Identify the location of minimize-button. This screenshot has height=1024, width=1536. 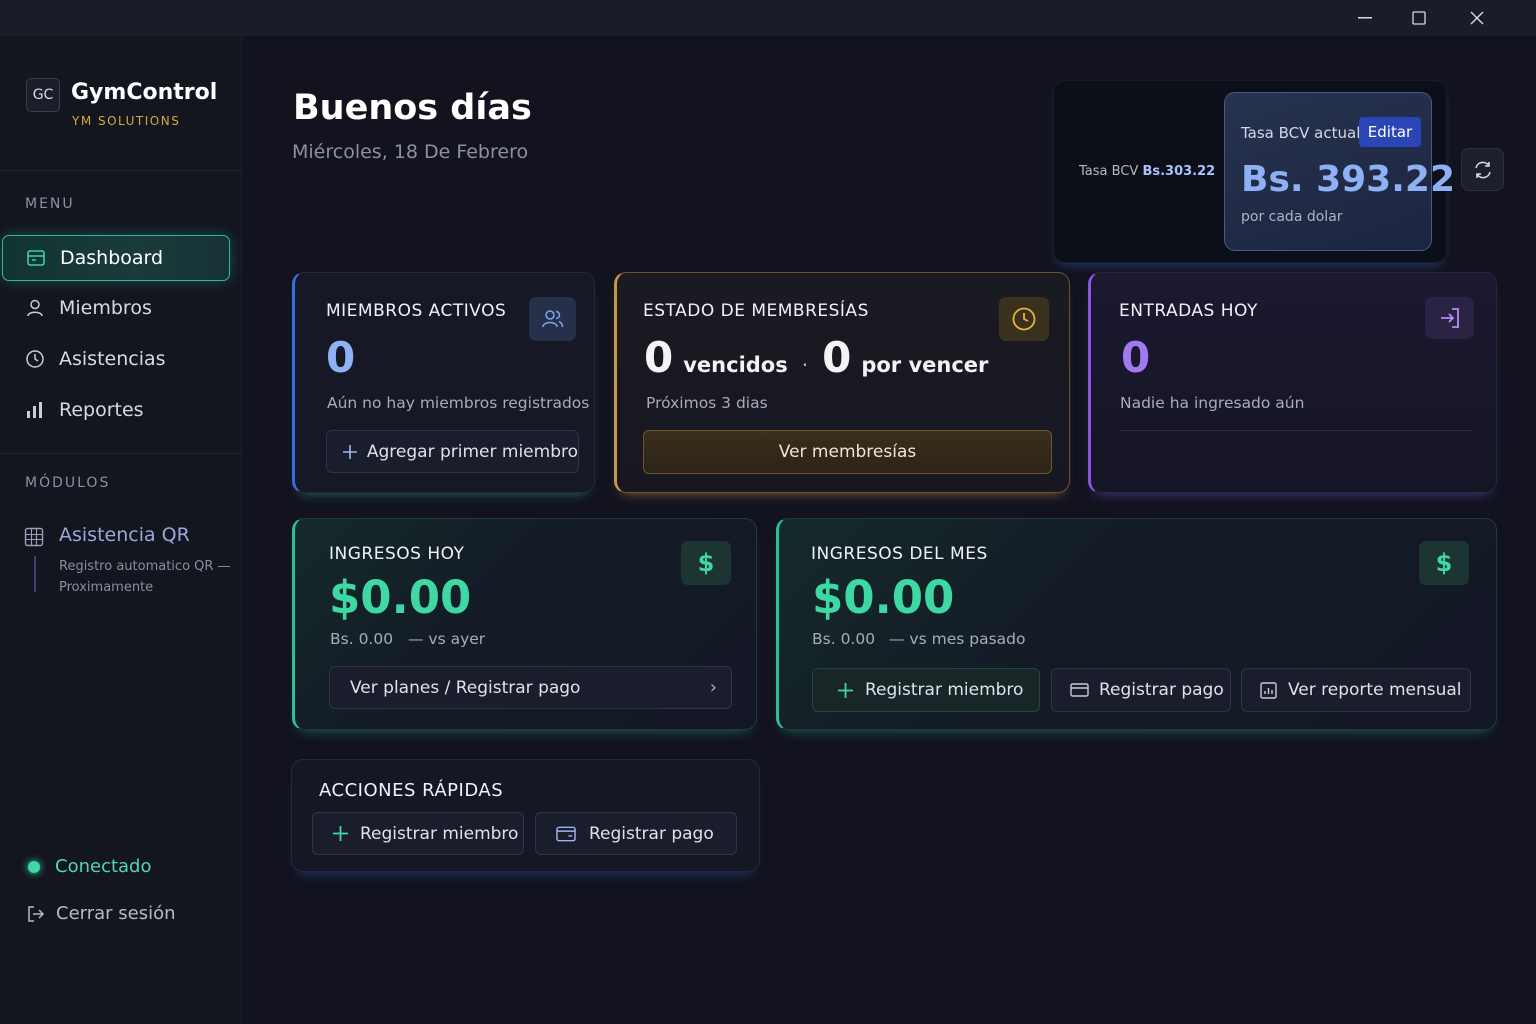
(1365, 18).